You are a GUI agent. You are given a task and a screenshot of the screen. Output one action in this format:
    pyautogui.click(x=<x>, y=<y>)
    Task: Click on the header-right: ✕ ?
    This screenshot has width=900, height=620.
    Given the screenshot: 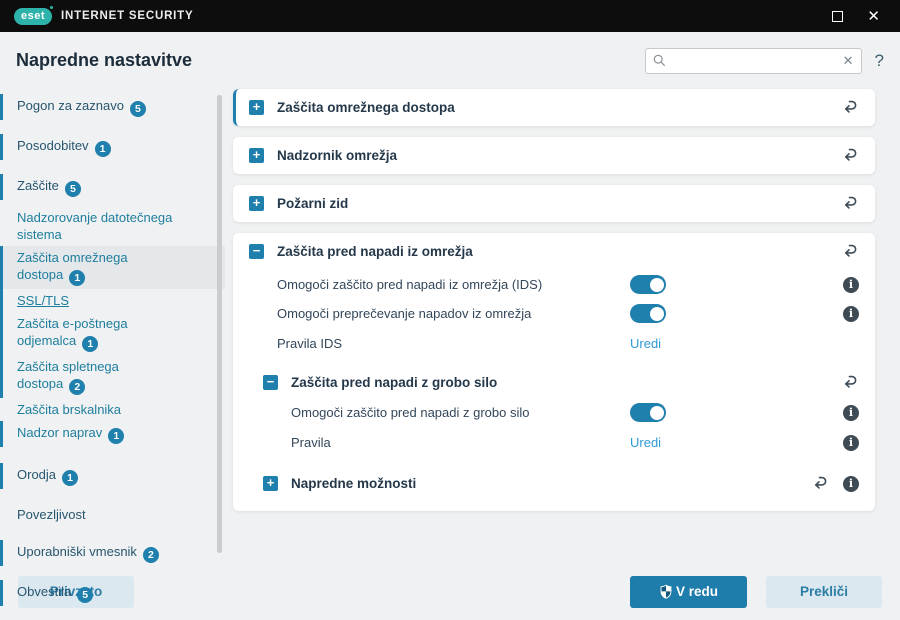 What is the action you would take?
    pyautogui.click(x=764, y=60)
    